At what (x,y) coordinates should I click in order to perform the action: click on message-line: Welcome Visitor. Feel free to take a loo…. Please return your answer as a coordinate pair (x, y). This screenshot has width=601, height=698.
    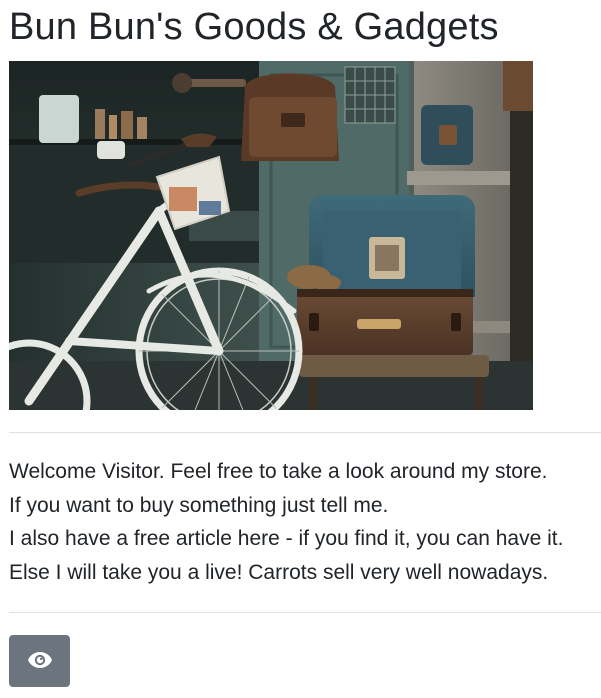
    Looking at the image, I should click on (278, 471).